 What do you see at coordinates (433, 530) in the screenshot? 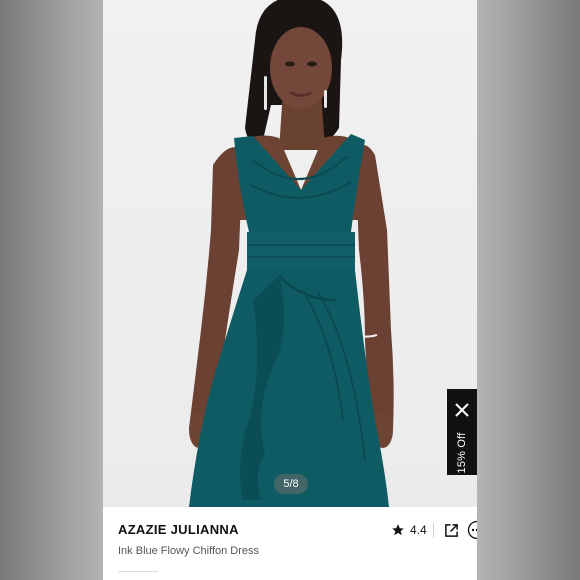
I see `divider` at bounding box center [433, 530].